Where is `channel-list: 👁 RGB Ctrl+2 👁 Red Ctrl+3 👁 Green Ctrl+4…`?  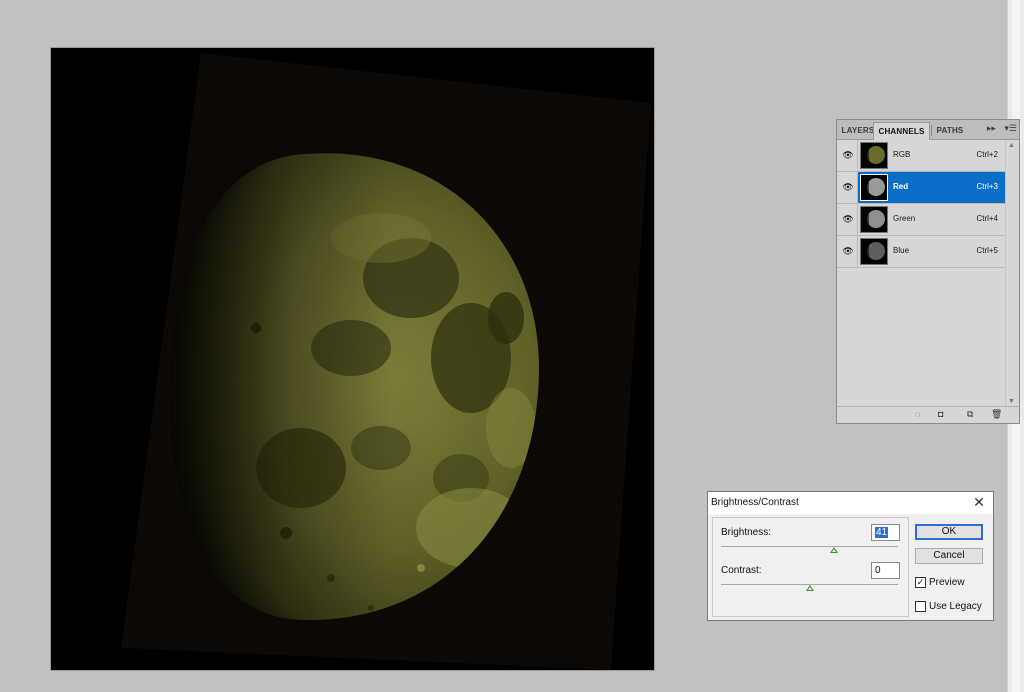 channel-list: 👁 RGB Ctrl+2 👁 Red Ctrl+3 👁 Green Ctrl+4… is located at coordinates (921, 204).